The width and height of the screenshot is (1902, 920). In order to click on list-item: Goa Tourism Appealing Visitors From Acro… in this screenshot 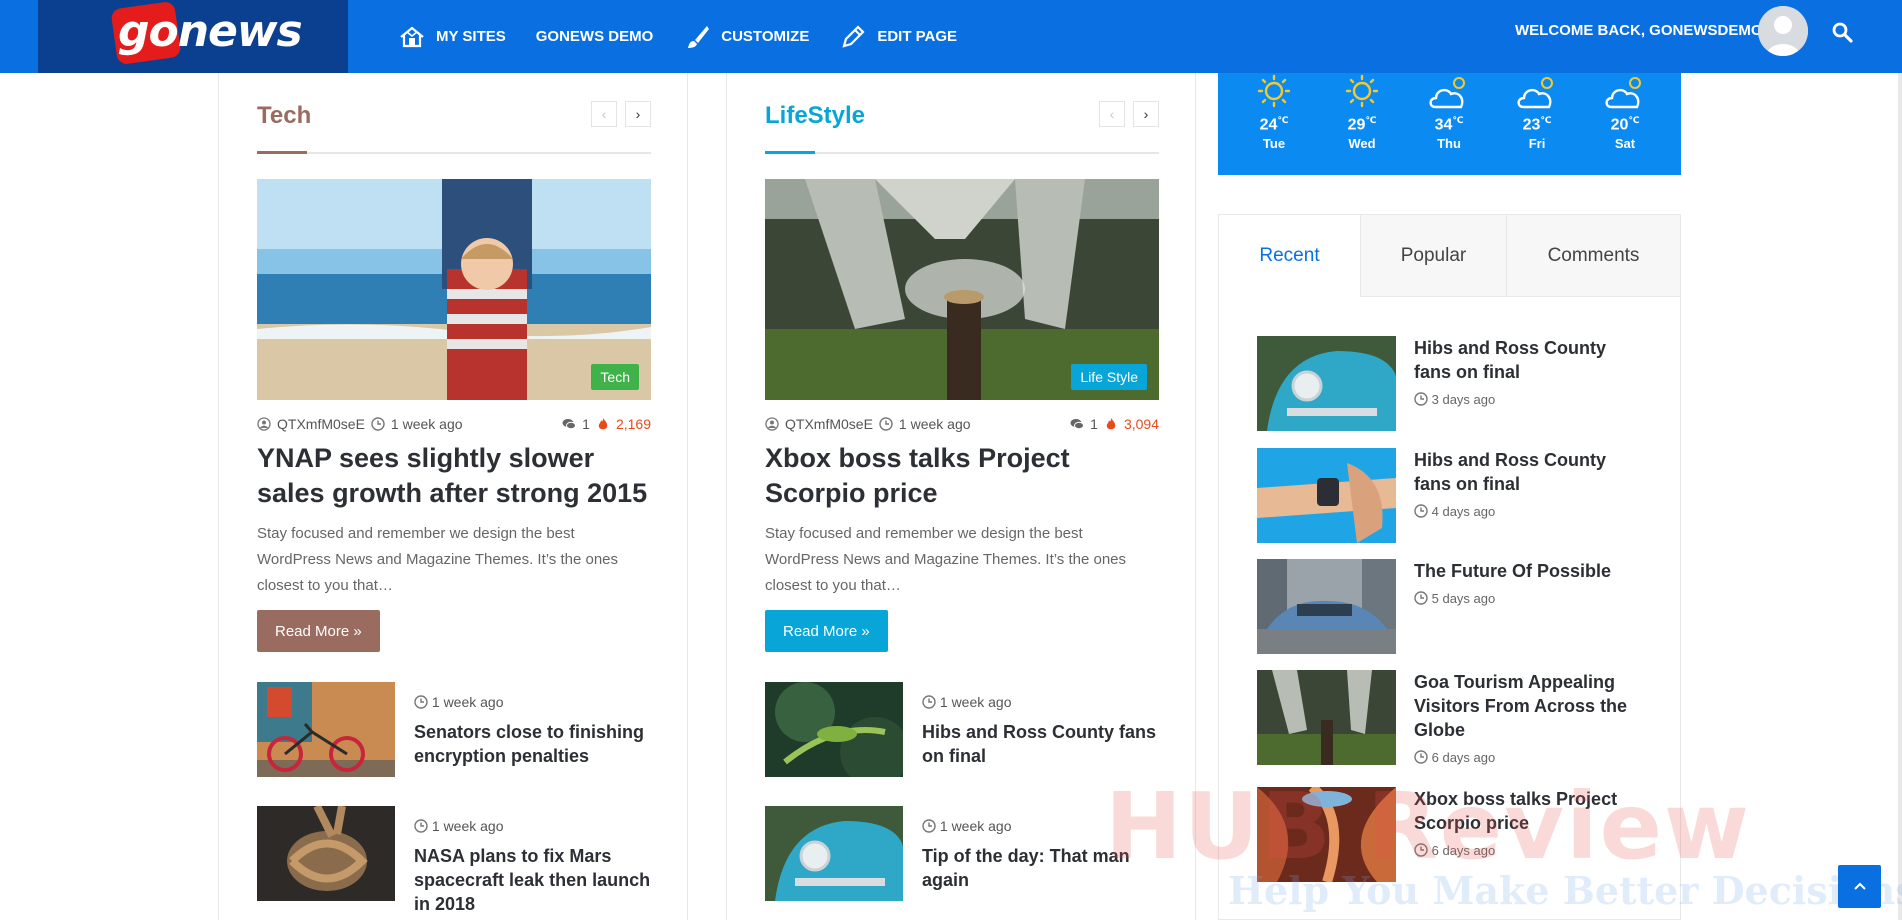, I will do `click(1457, 717)`.